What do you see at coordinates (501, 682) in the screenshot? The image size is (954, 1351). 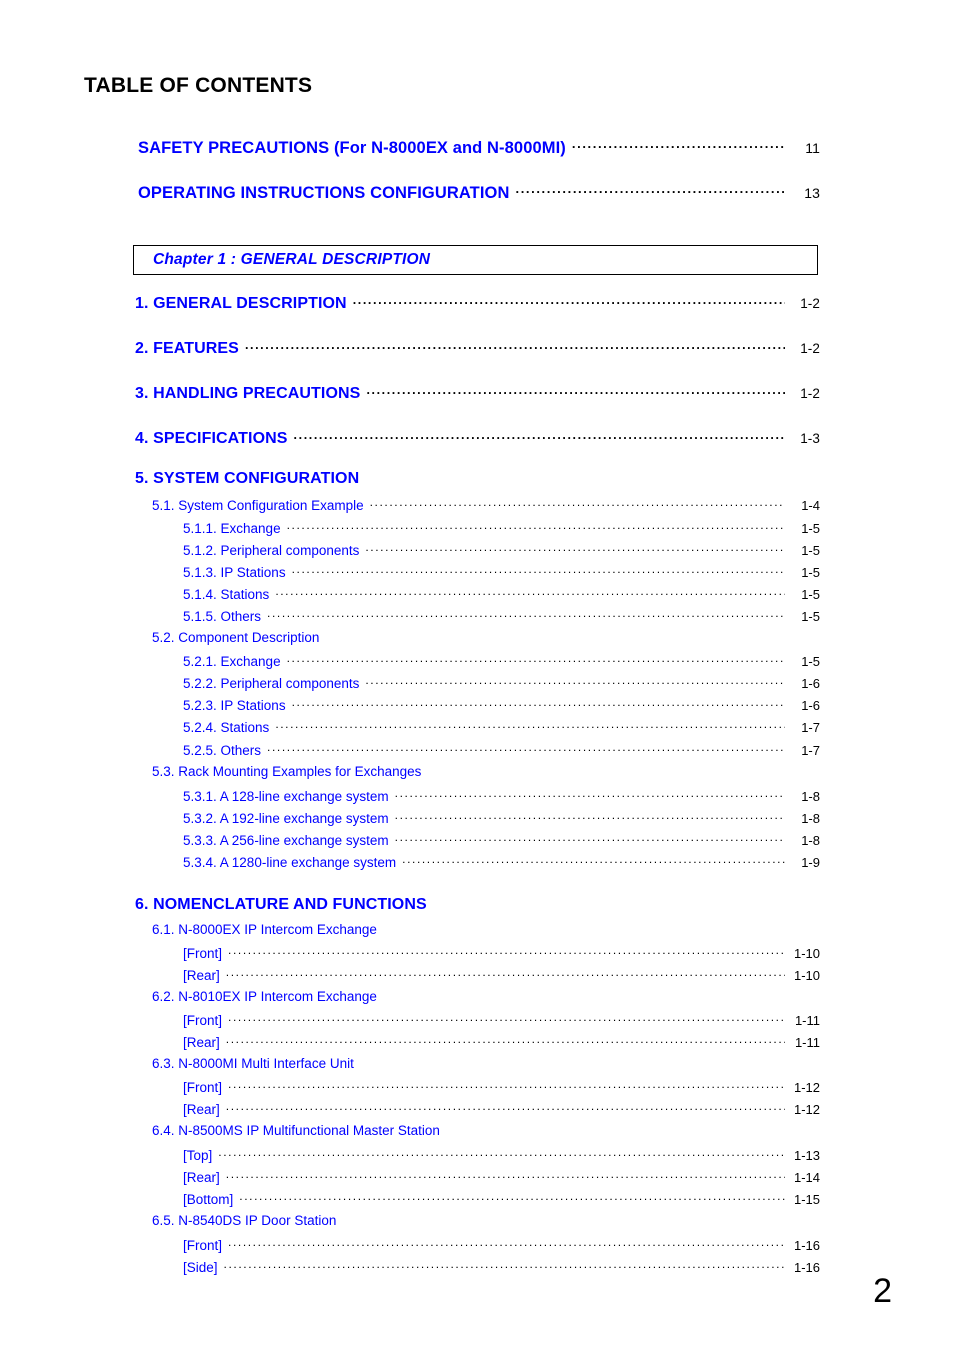 I see `toc-entry-level-3: 5.2.2. Peripheral components 1-6` at bounding box center [501, 682].